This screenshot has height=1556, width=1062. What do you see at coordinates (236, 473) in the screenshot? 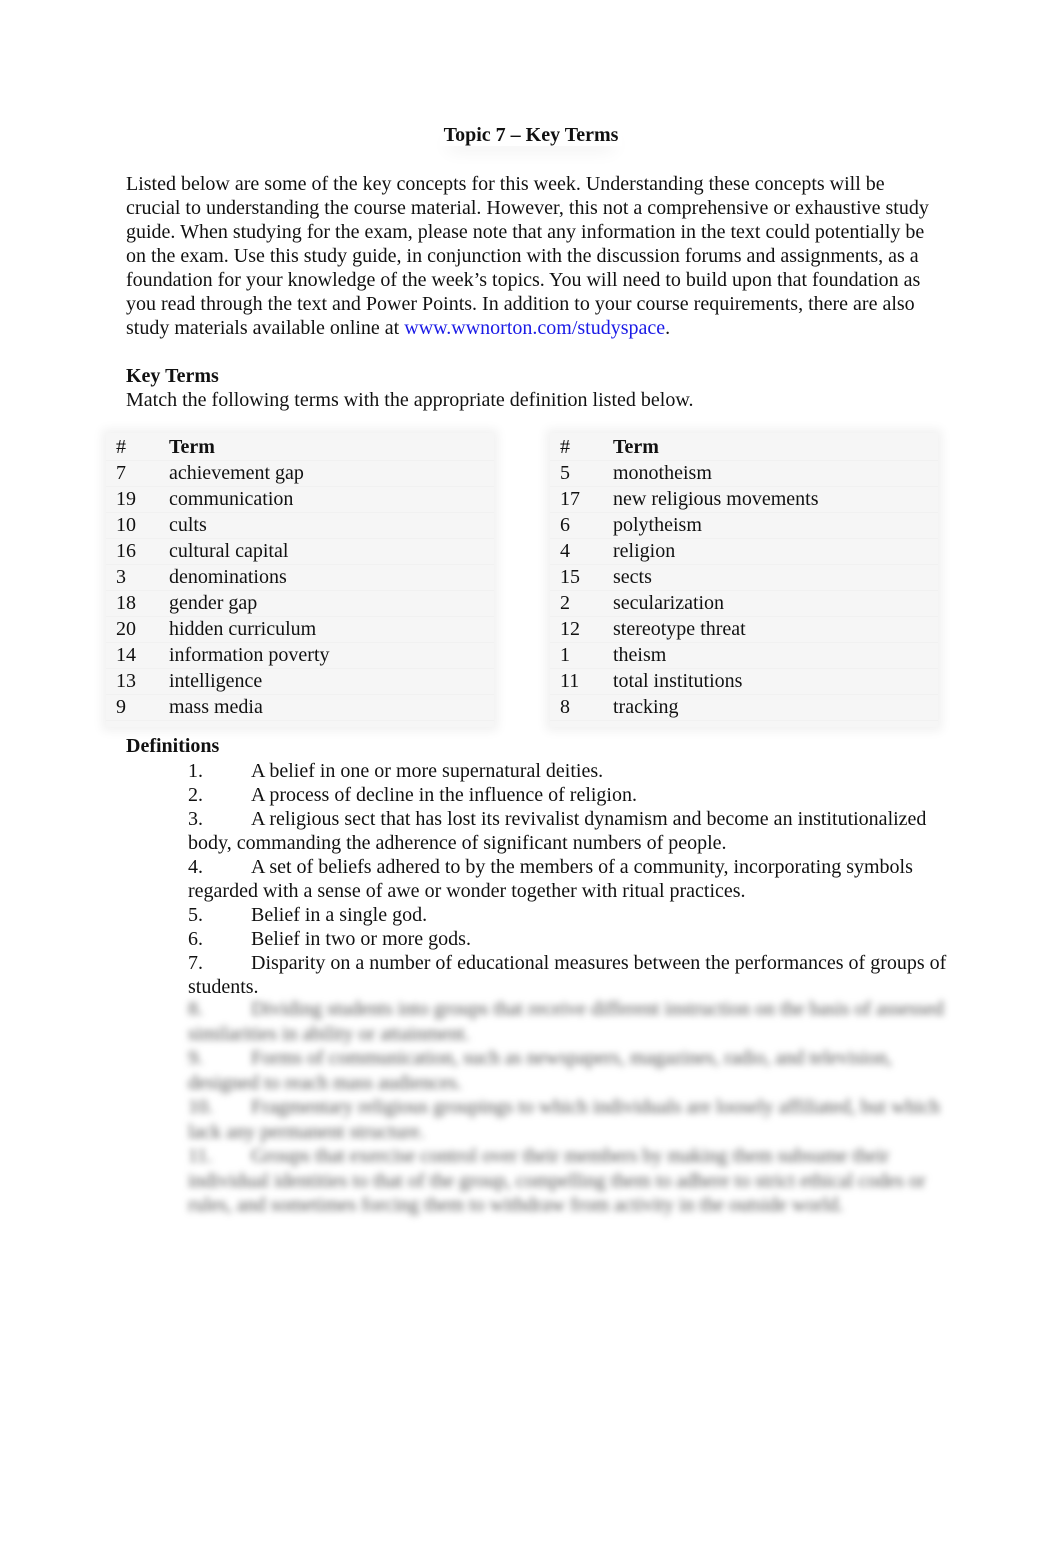
I see `term-name: achievement gap` at bounding box center [236, 473].